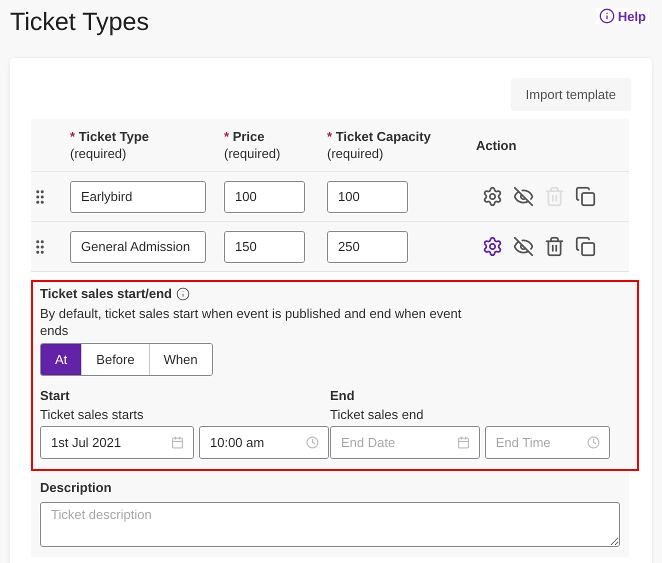 The width and height of the screenshot is (662, 563). What do you see at coordinates (180, 359) in the screenshot?
I see `mode-toggle: When` at bounding box center [180, 359].